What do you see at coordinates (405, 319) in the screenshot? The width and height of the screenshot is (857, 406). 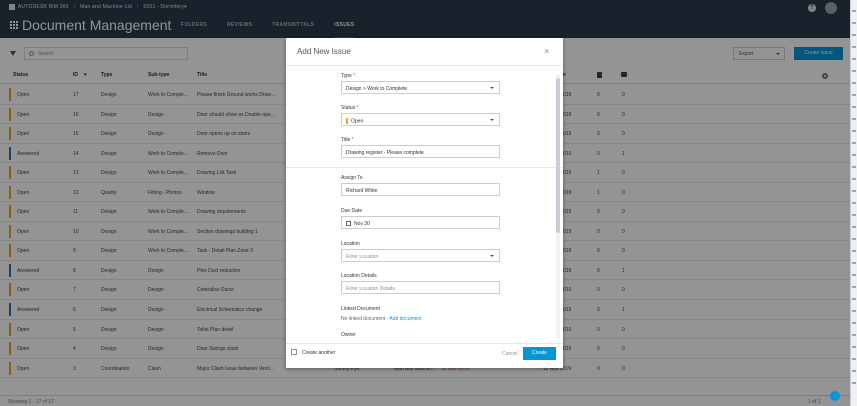 I see `add-document-link: Add document` at bounding box center [405, 319].